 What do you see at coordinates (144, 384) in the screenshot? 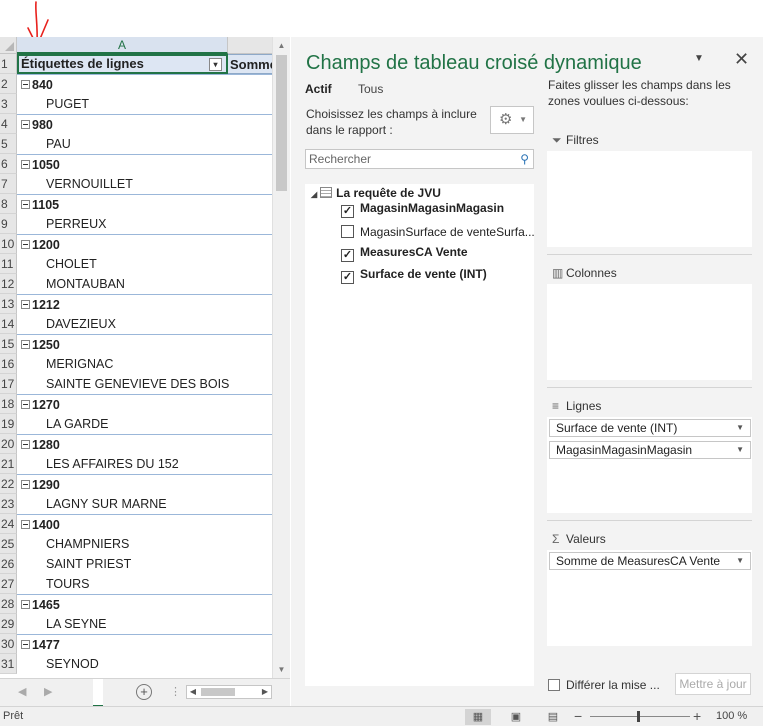
I see `item-cell: SAINTE GENEVIEVE DES BOIS` at bounding box center [144, 384].